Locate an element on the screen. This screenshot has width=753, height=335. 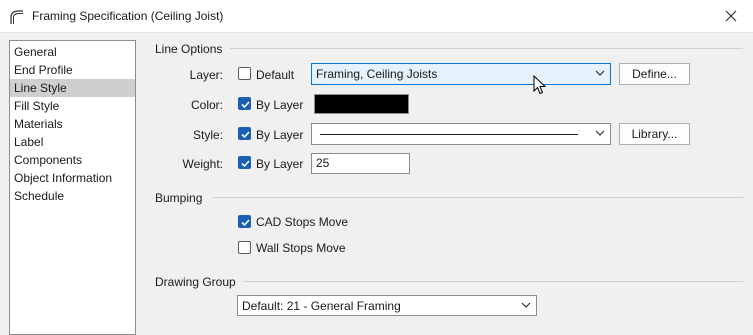
bumping-divider is located at coordinates (478, 197).